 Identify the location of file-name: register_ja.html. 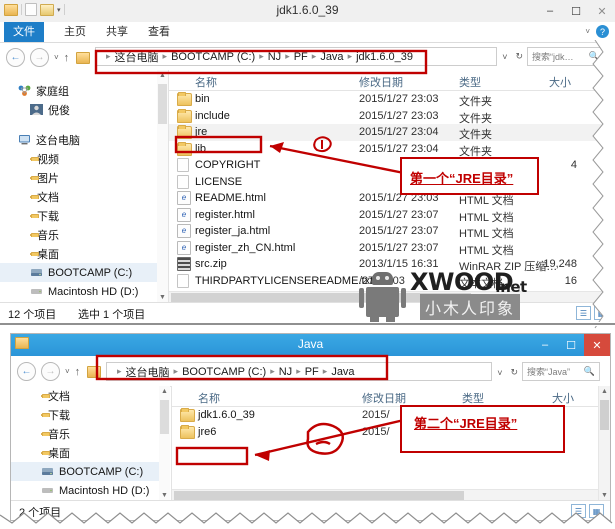
(232, 231).